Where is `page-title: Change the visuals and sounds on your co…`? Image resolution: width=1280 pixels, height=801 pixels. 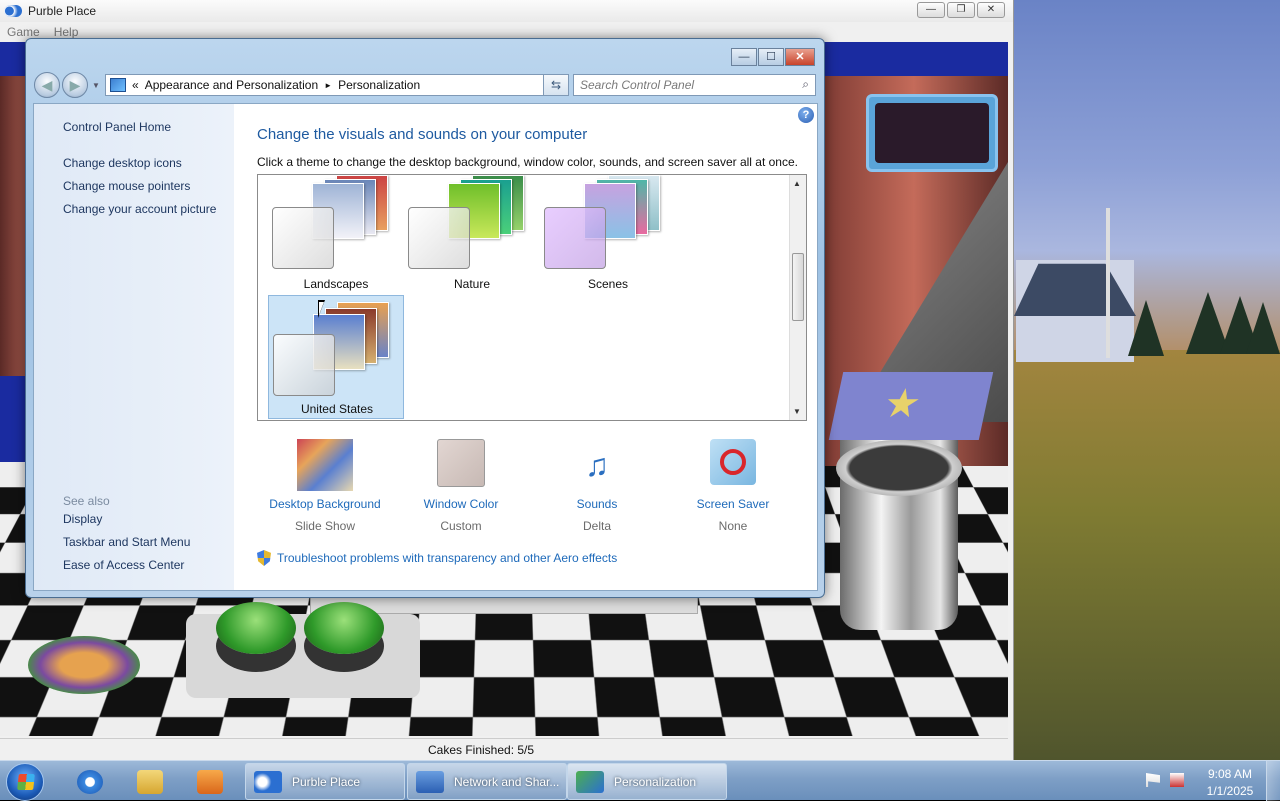 page-title: Change the visuals and sounds on your co… is located at coordinates (422, 134).